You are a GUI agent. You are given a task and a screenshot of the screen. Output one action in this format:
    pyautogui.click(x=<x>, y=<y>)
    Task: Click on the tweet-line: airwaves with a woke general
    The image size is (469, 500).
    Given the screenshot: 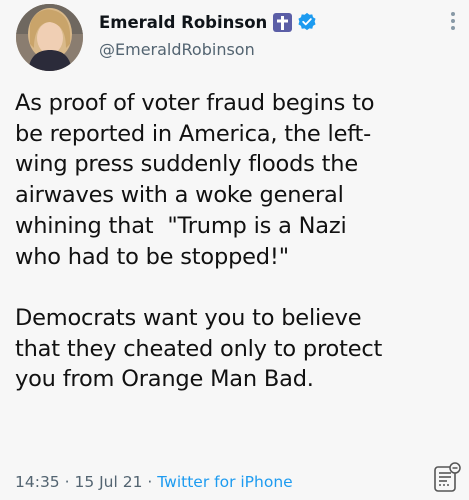 What is the action you would take?
    pyautogui.click(x=179, y=195)
    